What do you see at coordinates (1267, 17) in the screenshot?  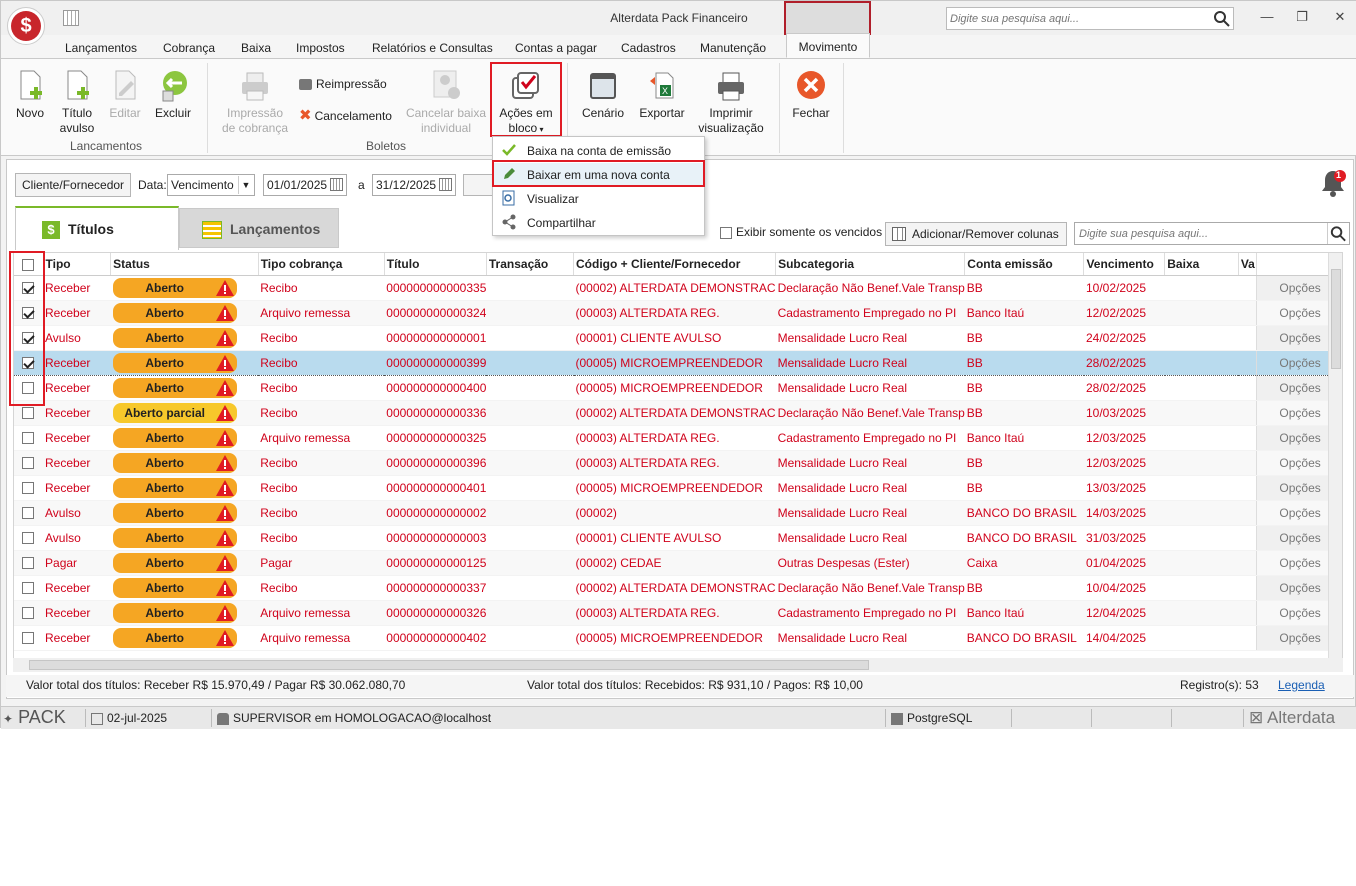 I see `minimize-icon: —` at bounding box center [1267, 17].